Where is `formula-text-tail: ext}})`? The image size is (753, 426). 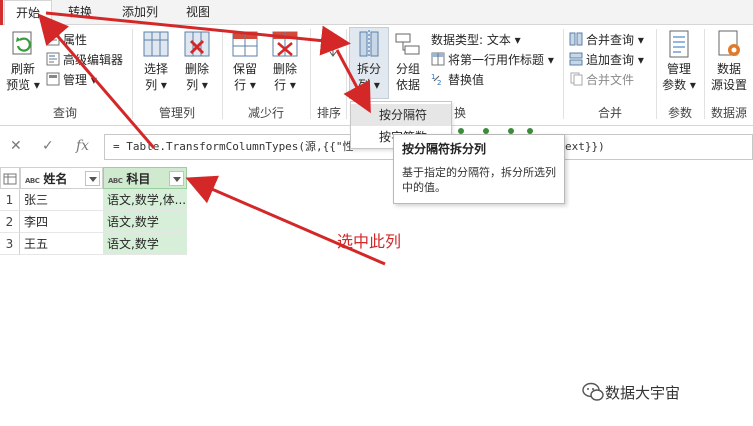 formula-text-tail: ext}}) is located at coordinates (585, 146).